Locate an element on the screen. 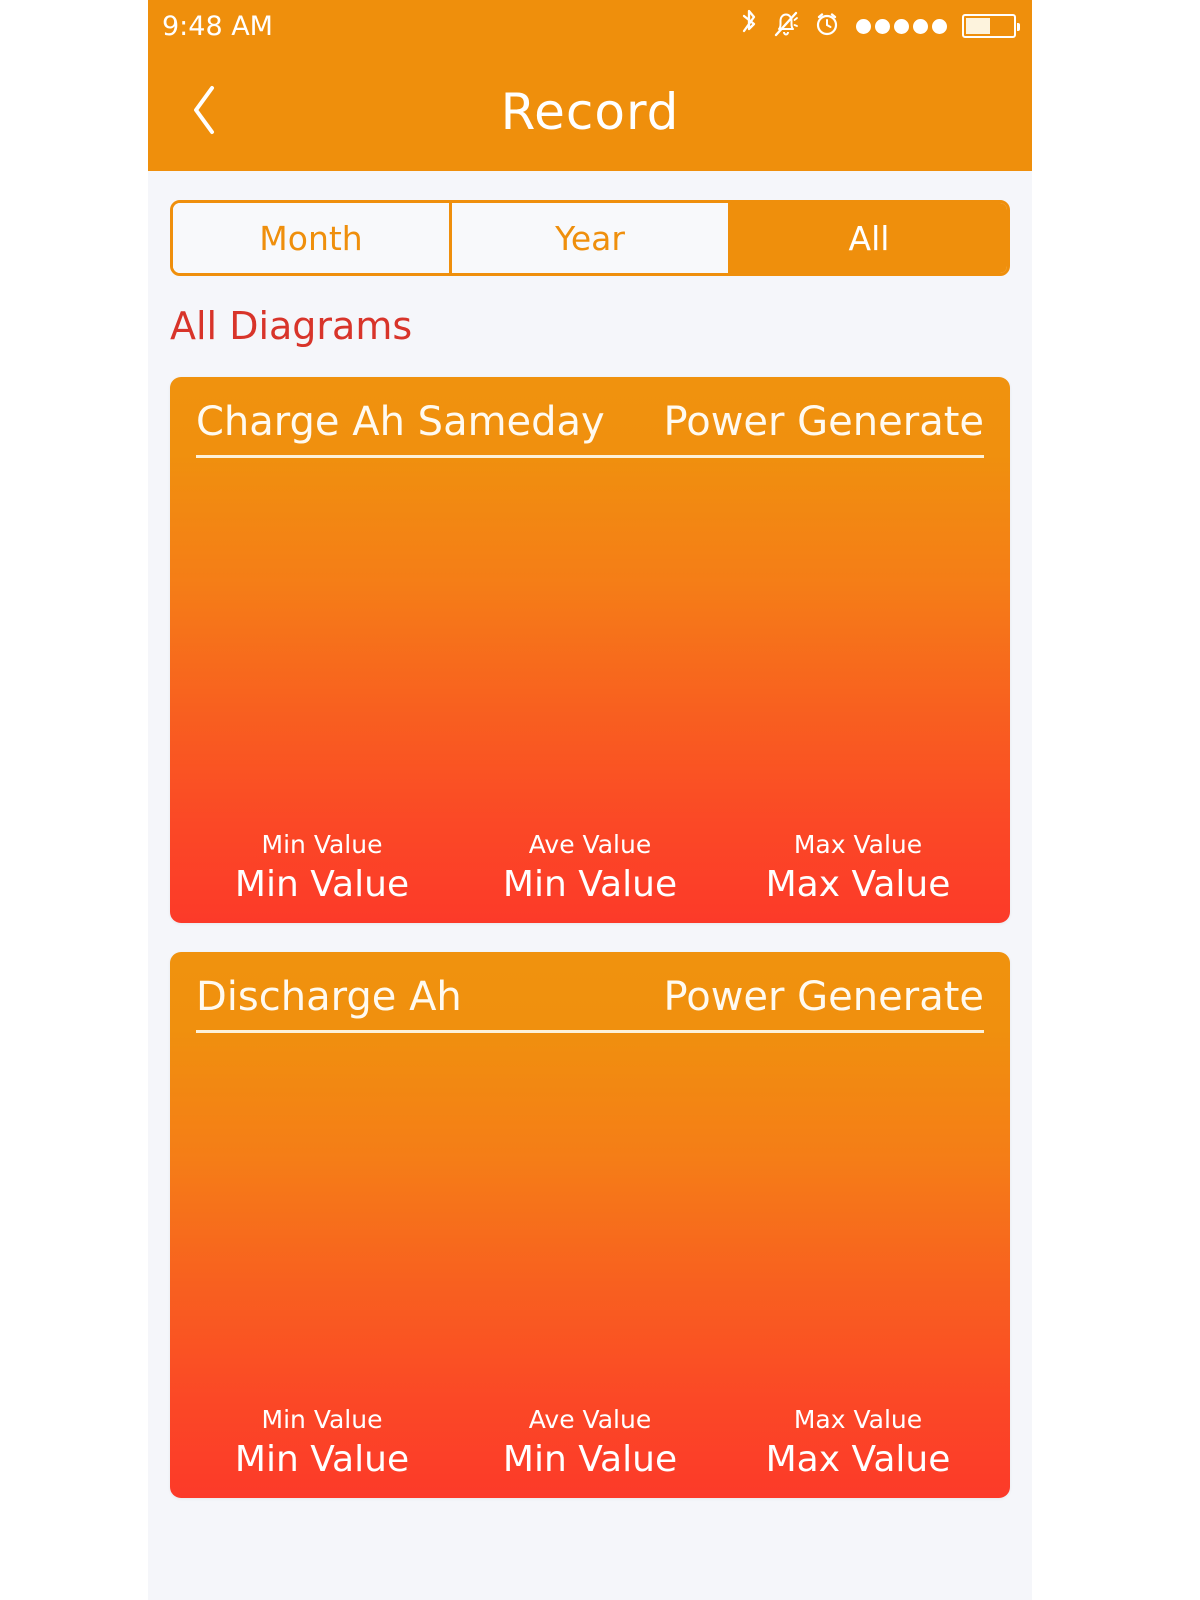 The height and width of the screenshot is (1600, 1200). segment-year: Year is located at coordinates (591, 238).